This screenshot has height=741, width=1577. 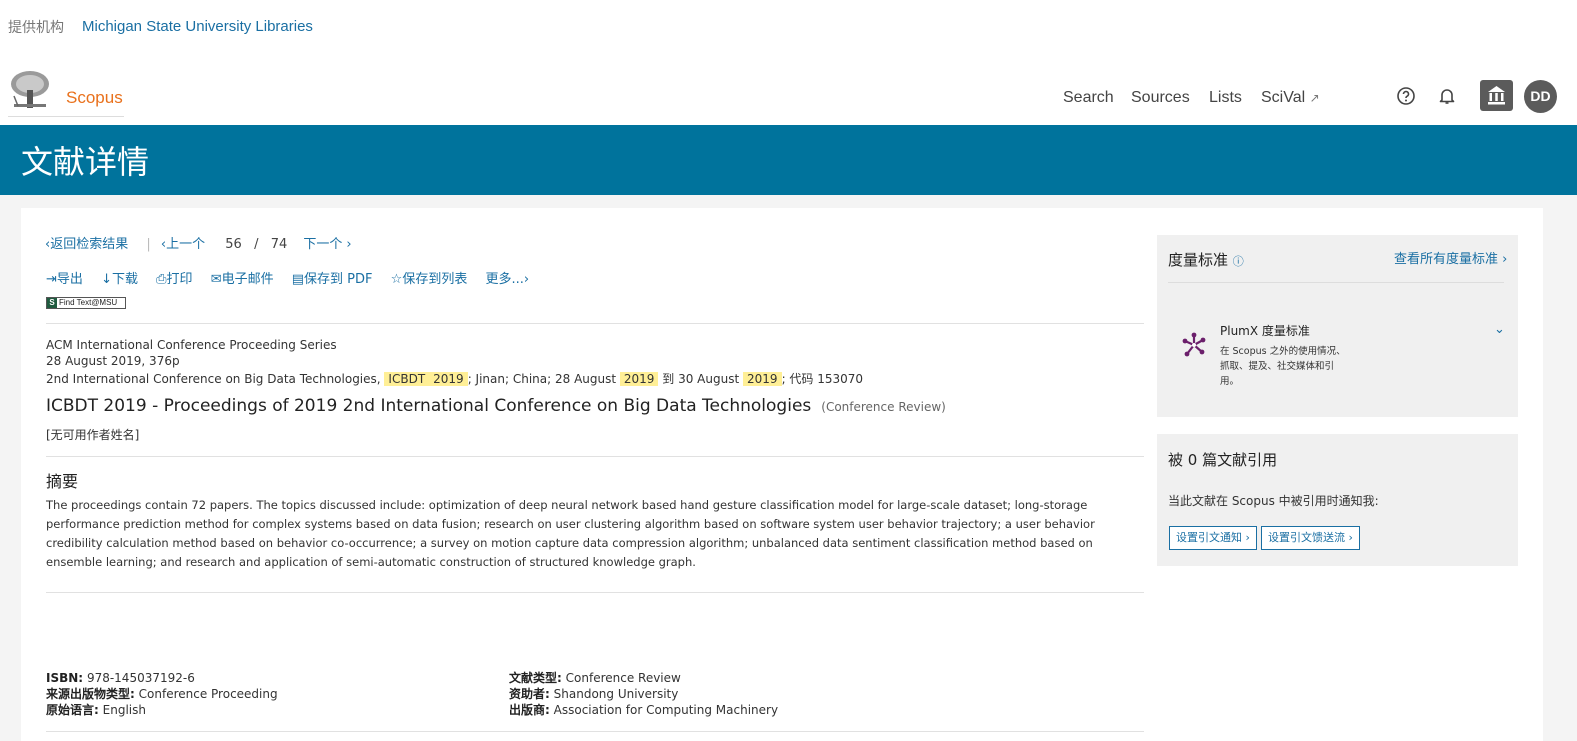 What do you see at coordinates (542, 379) in the screenshot?
I see `conference-location: ; Jinan; China; 28 August` at bounding box center [542, 379].